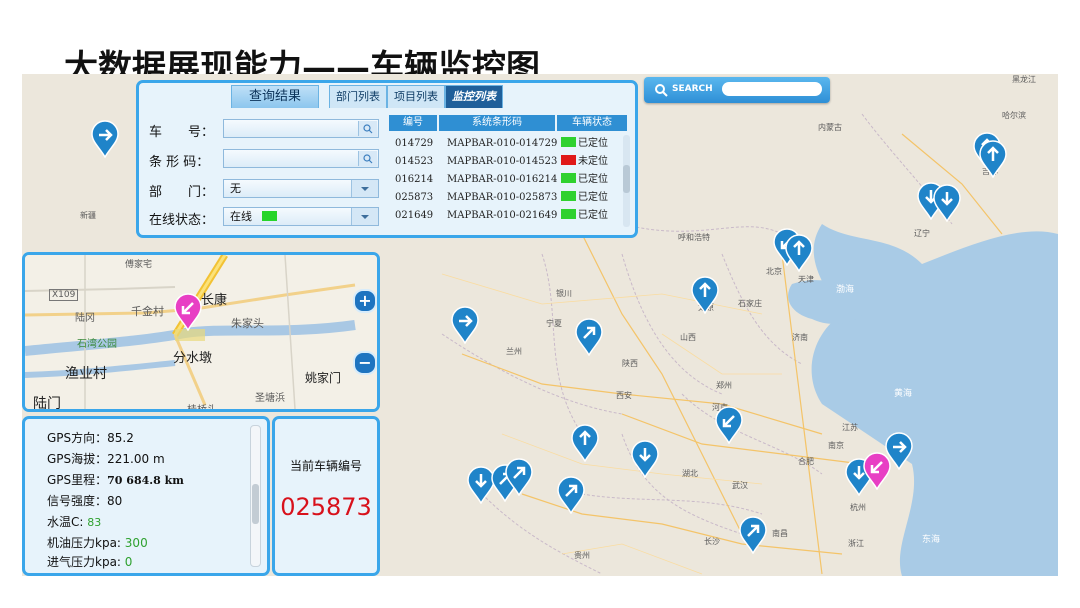 This screenshot has width=1080, height=608. I want to click on info-line-gps-direction: GPS方向：85.2, so click(90, 437).